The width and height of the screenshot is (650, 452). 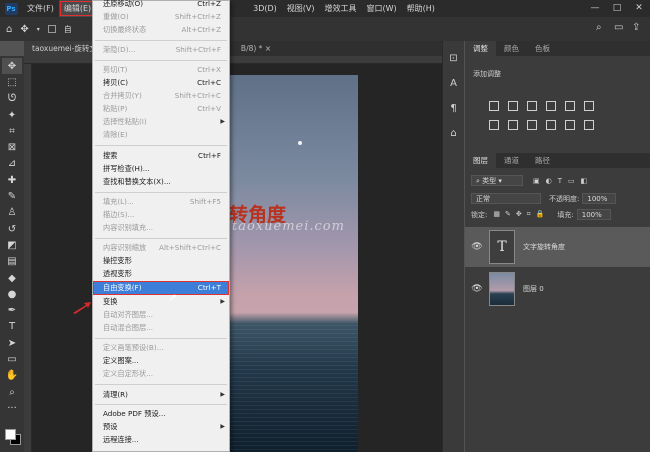 What do you see at coordinates (521, 214) in the screenshot?
I see `lock-icons: ▦✎✥⌗🔒` at bounding box center [521, 214].